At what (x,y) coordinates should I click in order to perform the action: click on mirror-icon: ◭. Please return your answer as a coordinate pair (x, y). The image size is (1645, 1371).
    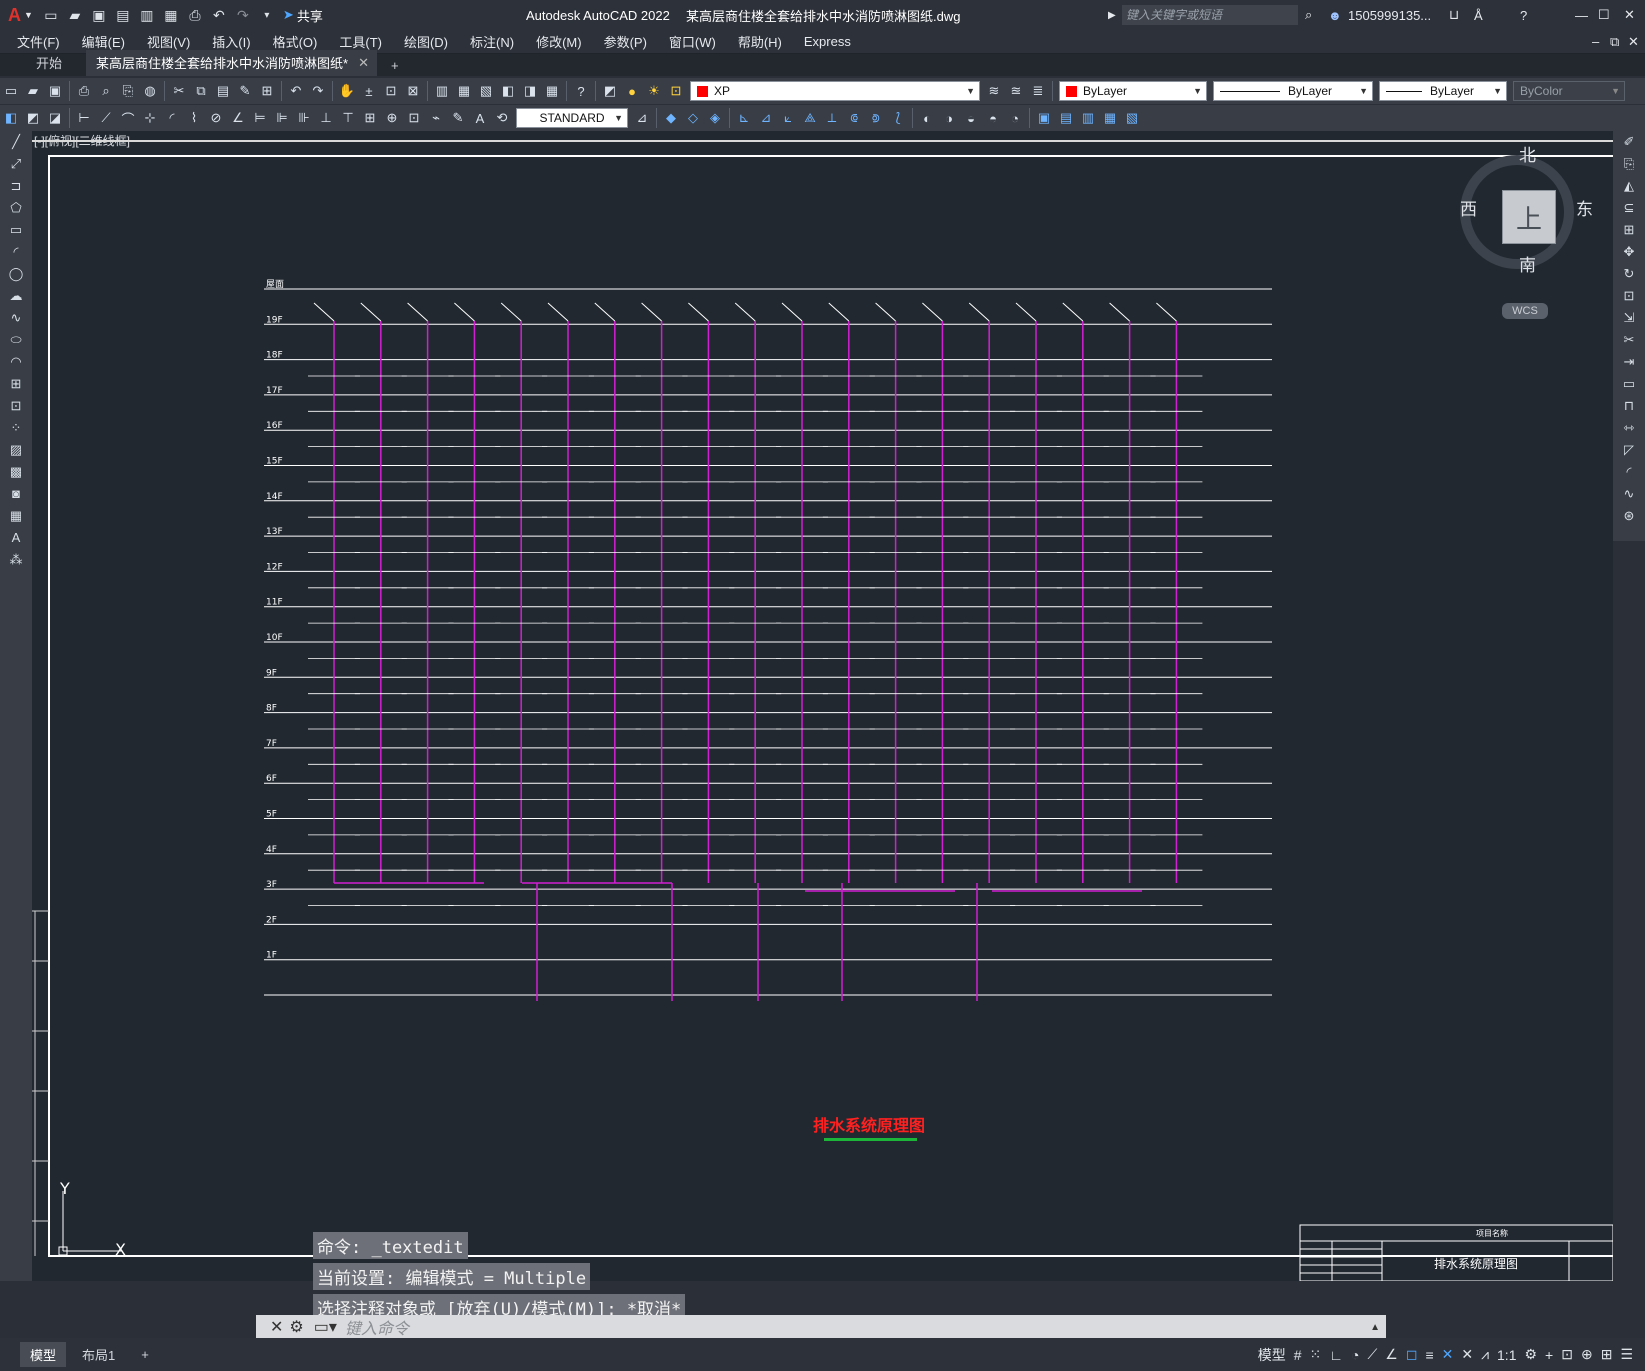
    Looking at the image, I should click on (1629, 185).